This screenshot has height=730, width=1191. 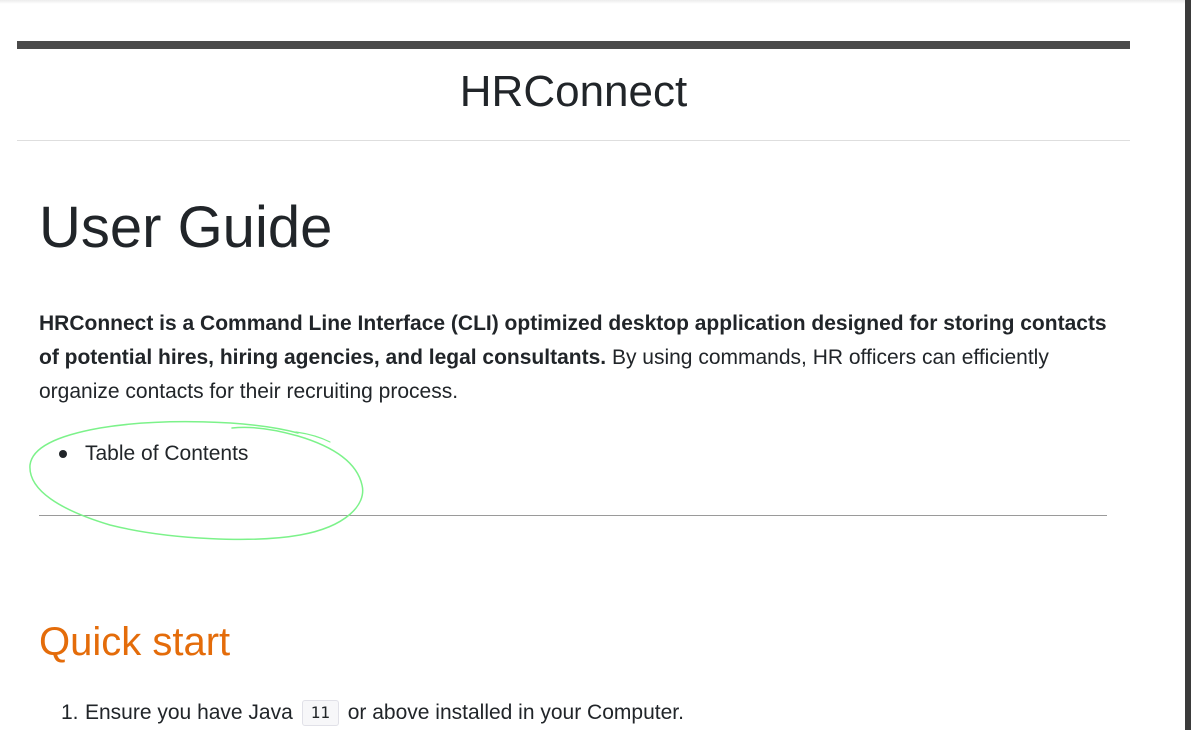 I want to click on toc-item: Table of Contents, so click(x=153, y=454).